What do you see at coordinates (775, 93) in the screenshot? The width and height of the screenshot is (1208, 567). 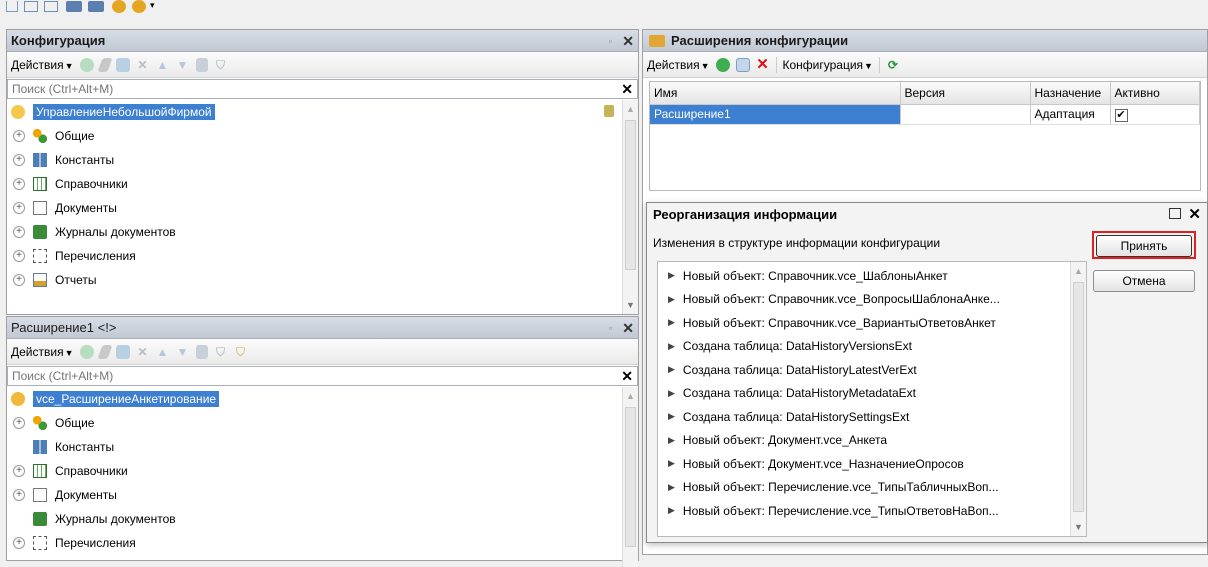 I see `column-header-name: Имя` at bounding box center [775, 93].